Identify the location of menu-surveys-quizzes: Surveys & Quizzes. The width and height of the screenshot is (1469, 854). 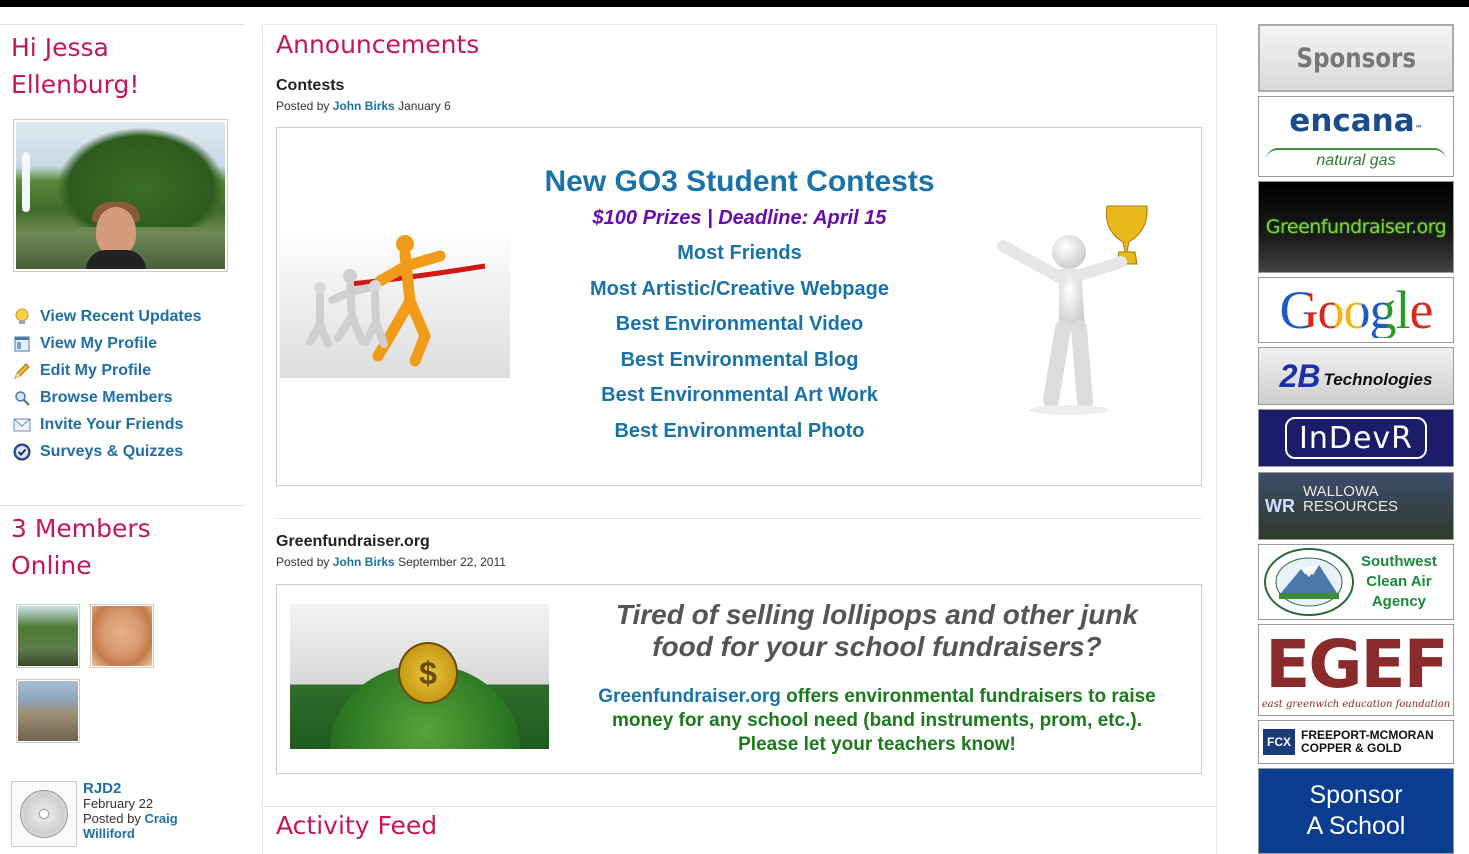
(128, 451).